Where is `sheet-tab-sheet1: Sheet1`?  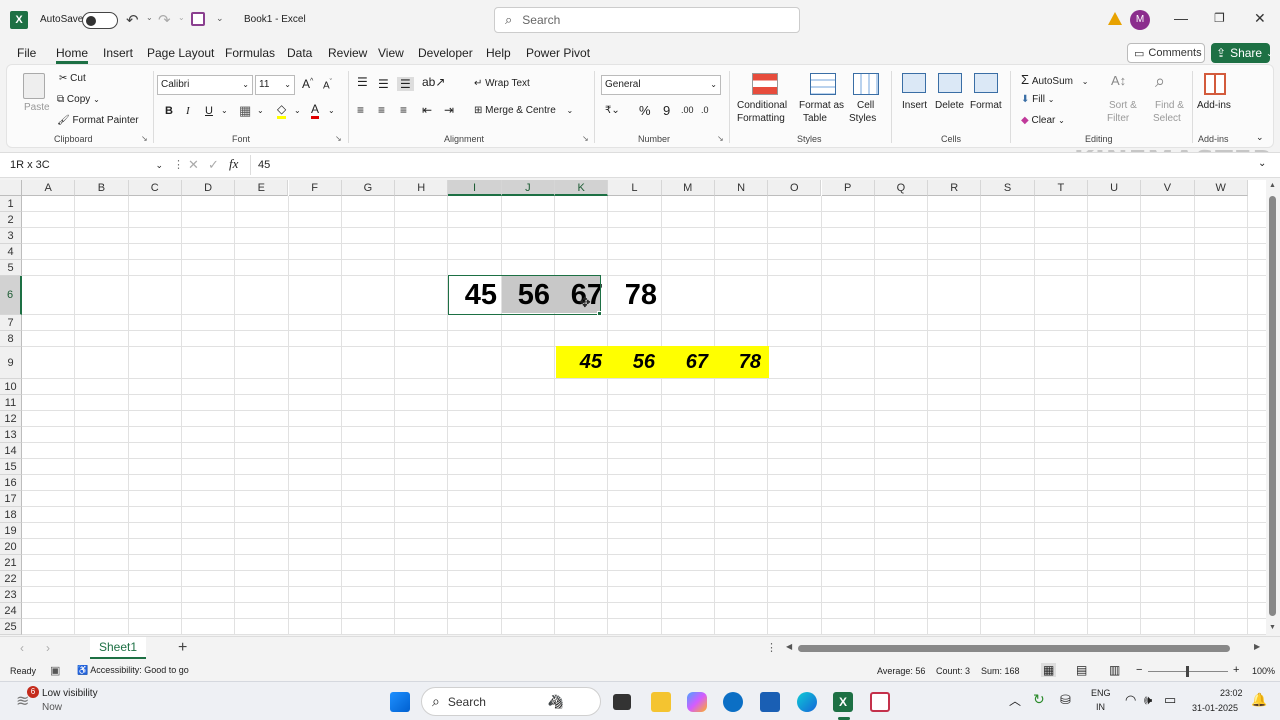
sheet-tab-sheet1: Sheet1 is located at coordinates (118, 648).